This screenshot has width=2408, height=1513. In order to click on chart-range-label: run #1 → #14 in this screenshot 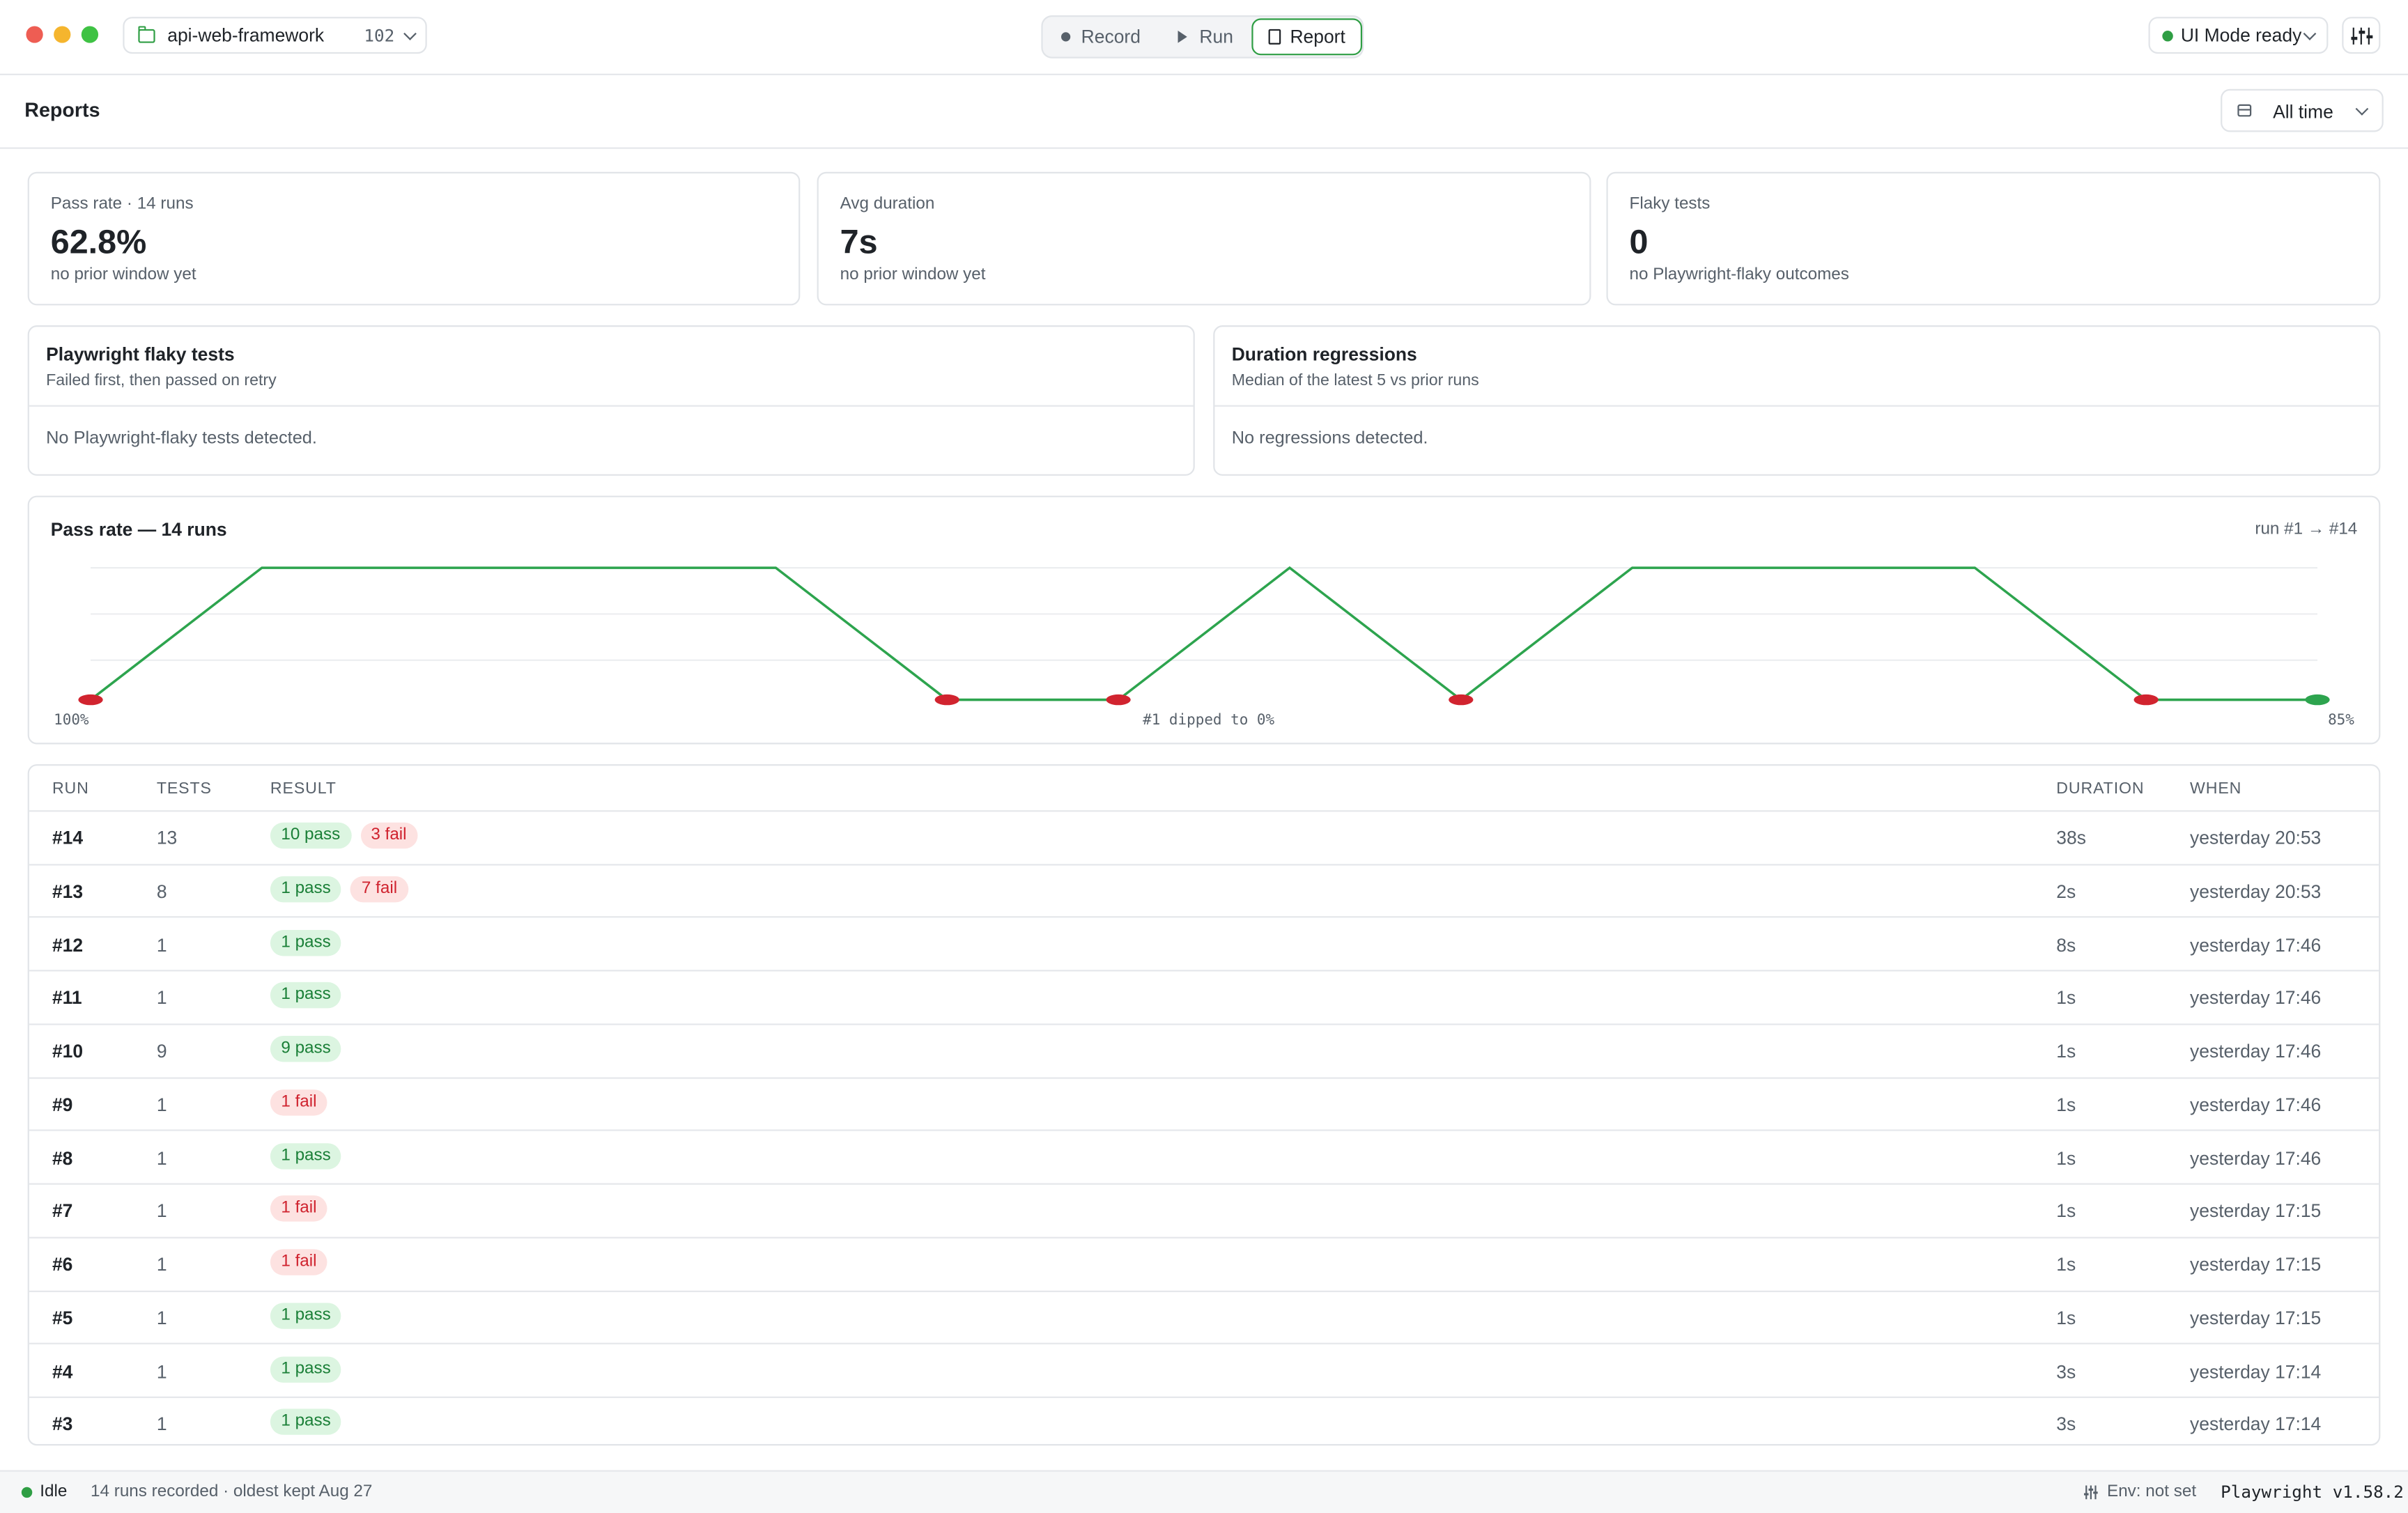, I will do `click(2307, 529)`.